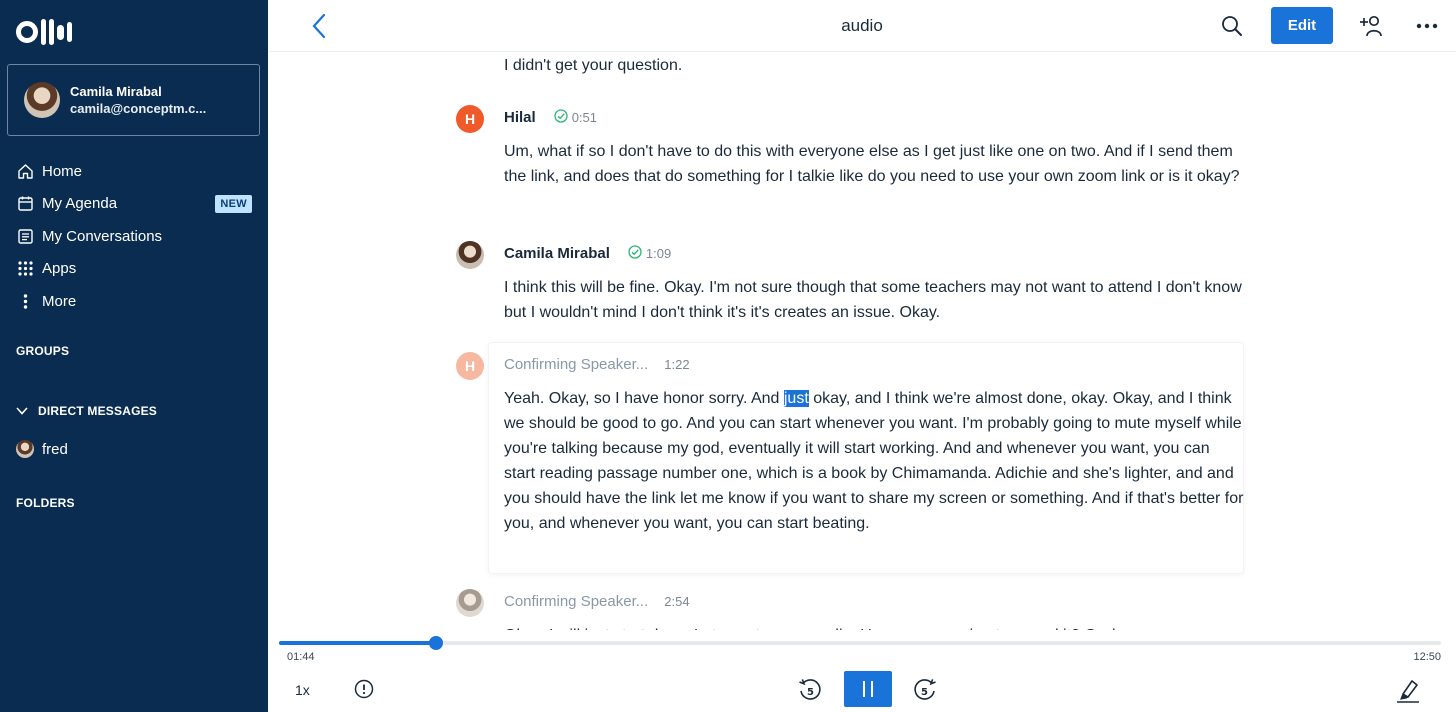 The image size is (1456, 712). I want to click on speaker-name: Camila Mirabal, so click(557, 253).